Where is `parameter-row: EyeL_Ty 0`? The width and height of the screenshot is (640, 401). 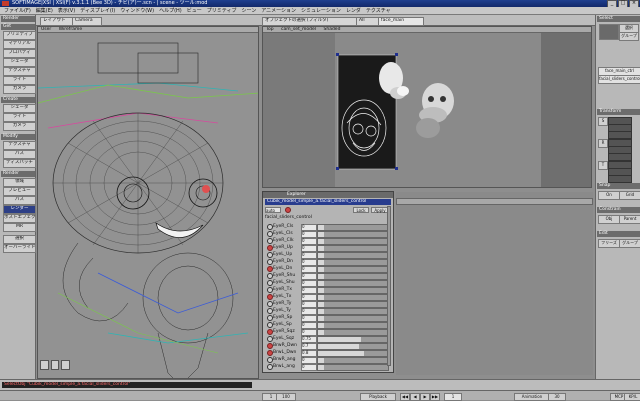 parameter-row: EyeL_Ty 0 is located at coordinates (329, 311).